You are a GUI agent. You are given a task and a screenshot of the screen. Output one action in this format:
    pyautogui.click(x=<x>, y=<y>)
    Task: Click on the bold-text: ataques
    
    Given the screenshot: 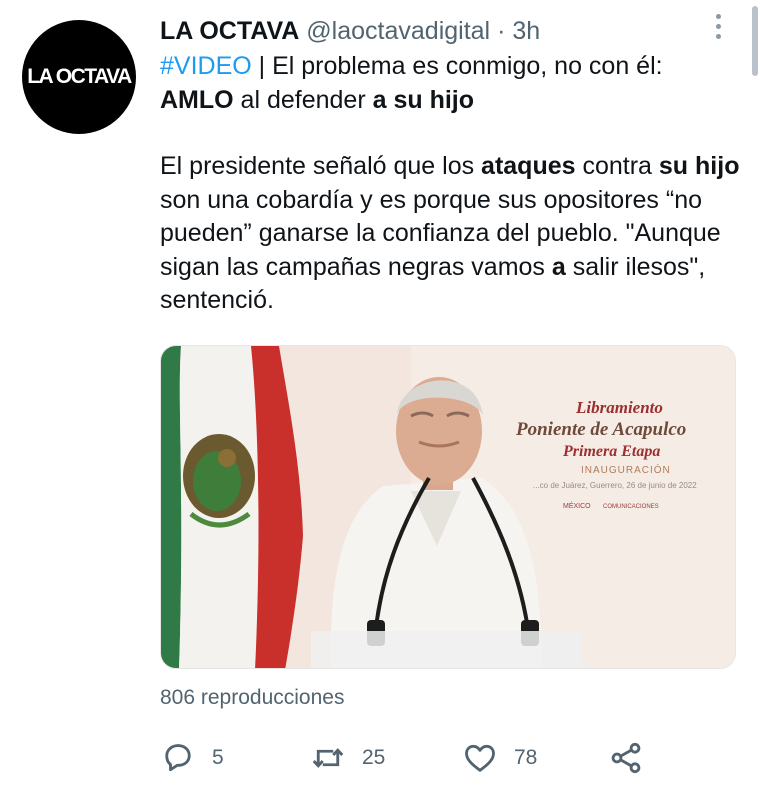 What is the action you would take?
    pyautogui.click(x=528, y=166)
    